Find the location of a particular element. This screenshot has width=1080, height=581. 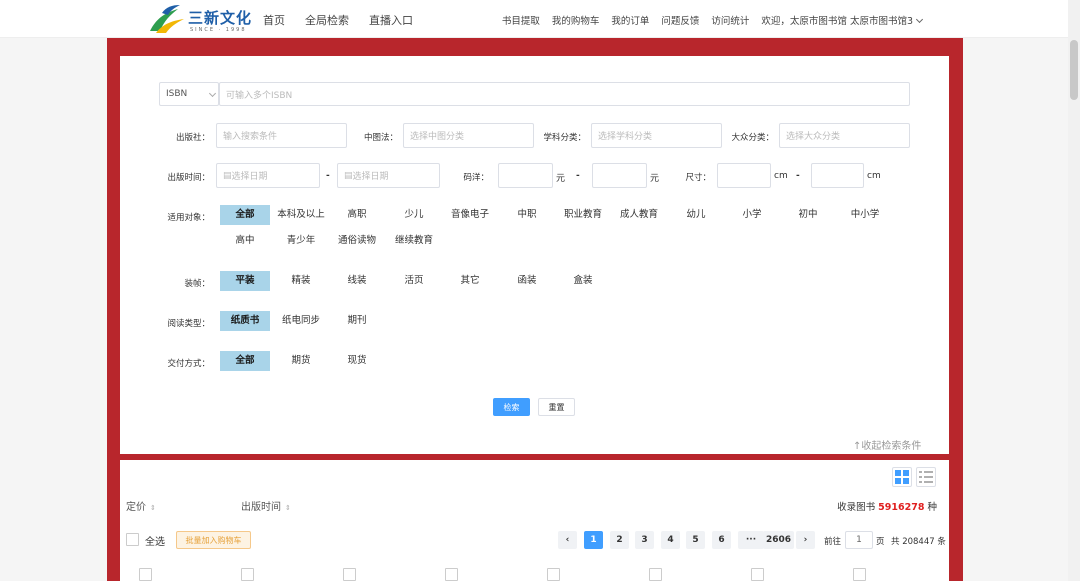

delivery-option: 全部 is located at coordinates (245, 361).